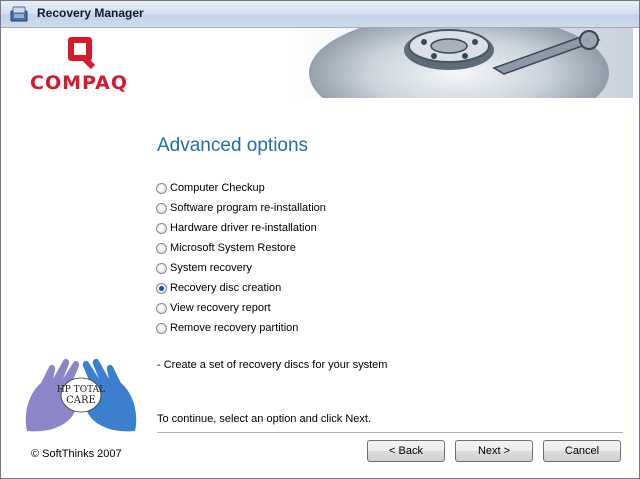 This screenshot has height=479, width=640. I want to click on option-computer-checkup: Computer Checkup, so click(241, 188).